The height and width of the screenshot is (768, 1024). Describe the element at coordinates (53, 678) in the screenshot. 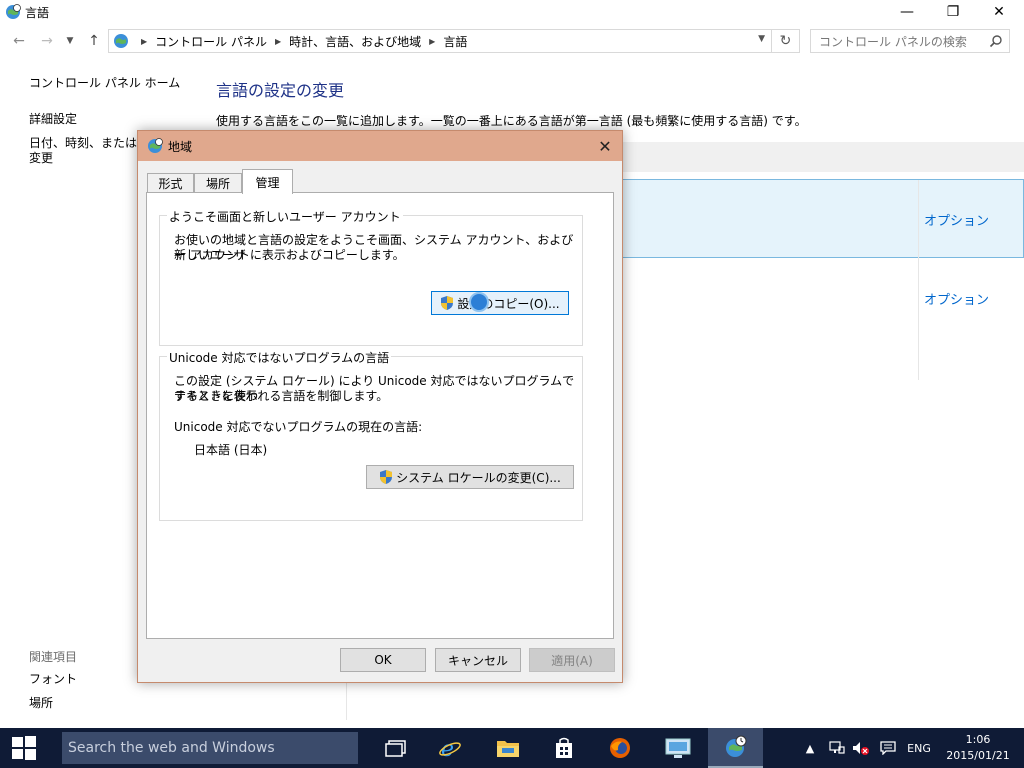

I see `fonts-link: フォント` at that location.